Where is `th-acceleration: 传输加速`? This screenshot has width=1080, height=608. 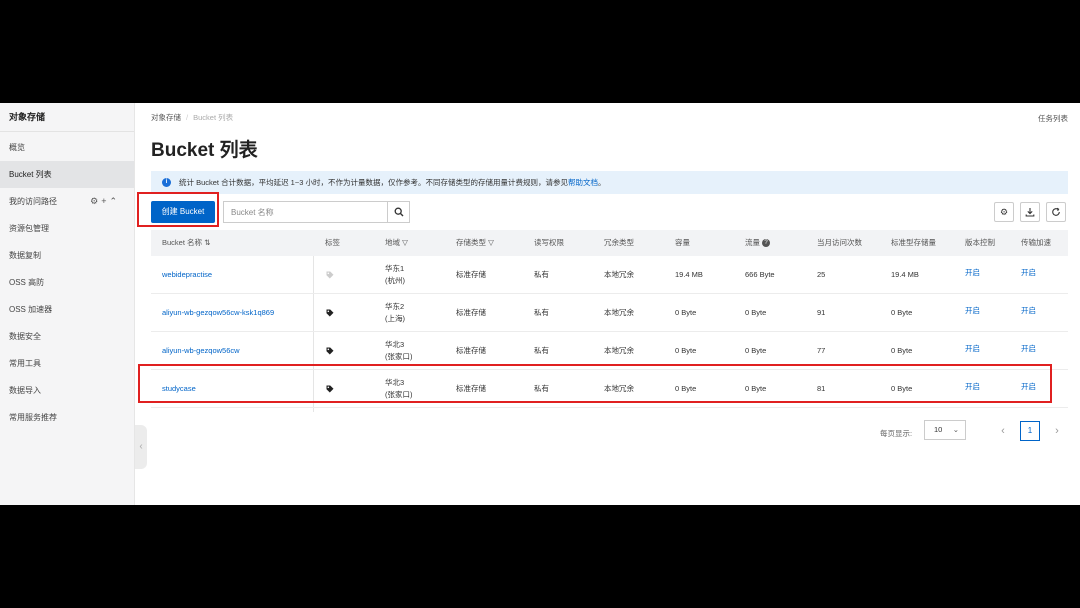 th-acceleration: 传输加速 is located at coordinates (1036, 242).